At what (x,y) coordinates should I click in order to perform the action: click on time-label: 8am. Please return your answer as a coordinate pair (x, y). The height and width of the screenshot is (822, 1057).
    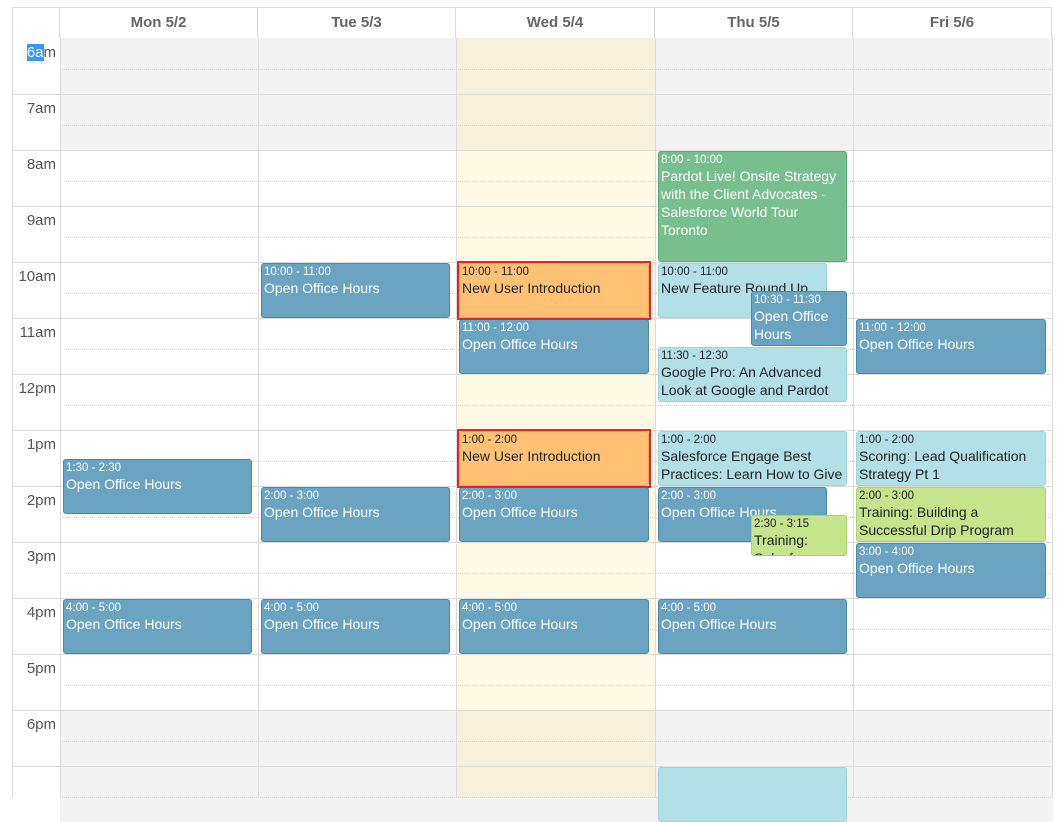
    Looking at the image, I should click on (41, 164).